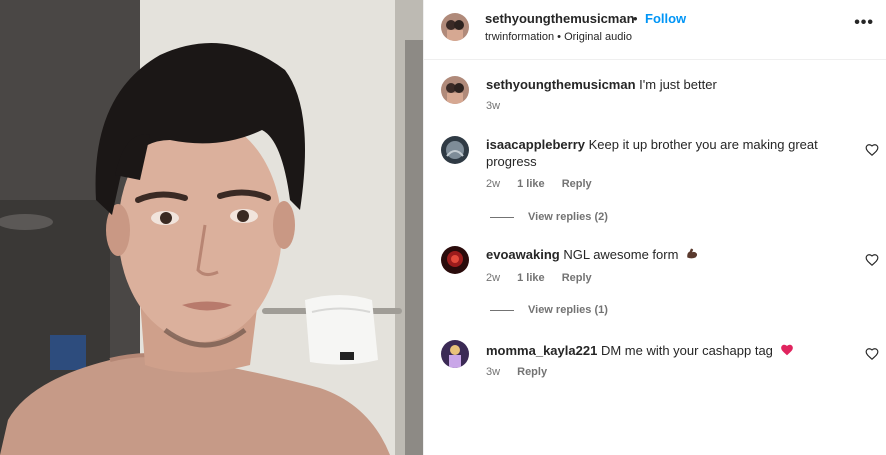  Describe the element at coordinates (598, 37) in the screenshot. I see `original-audio-link: Original audio` at that location.